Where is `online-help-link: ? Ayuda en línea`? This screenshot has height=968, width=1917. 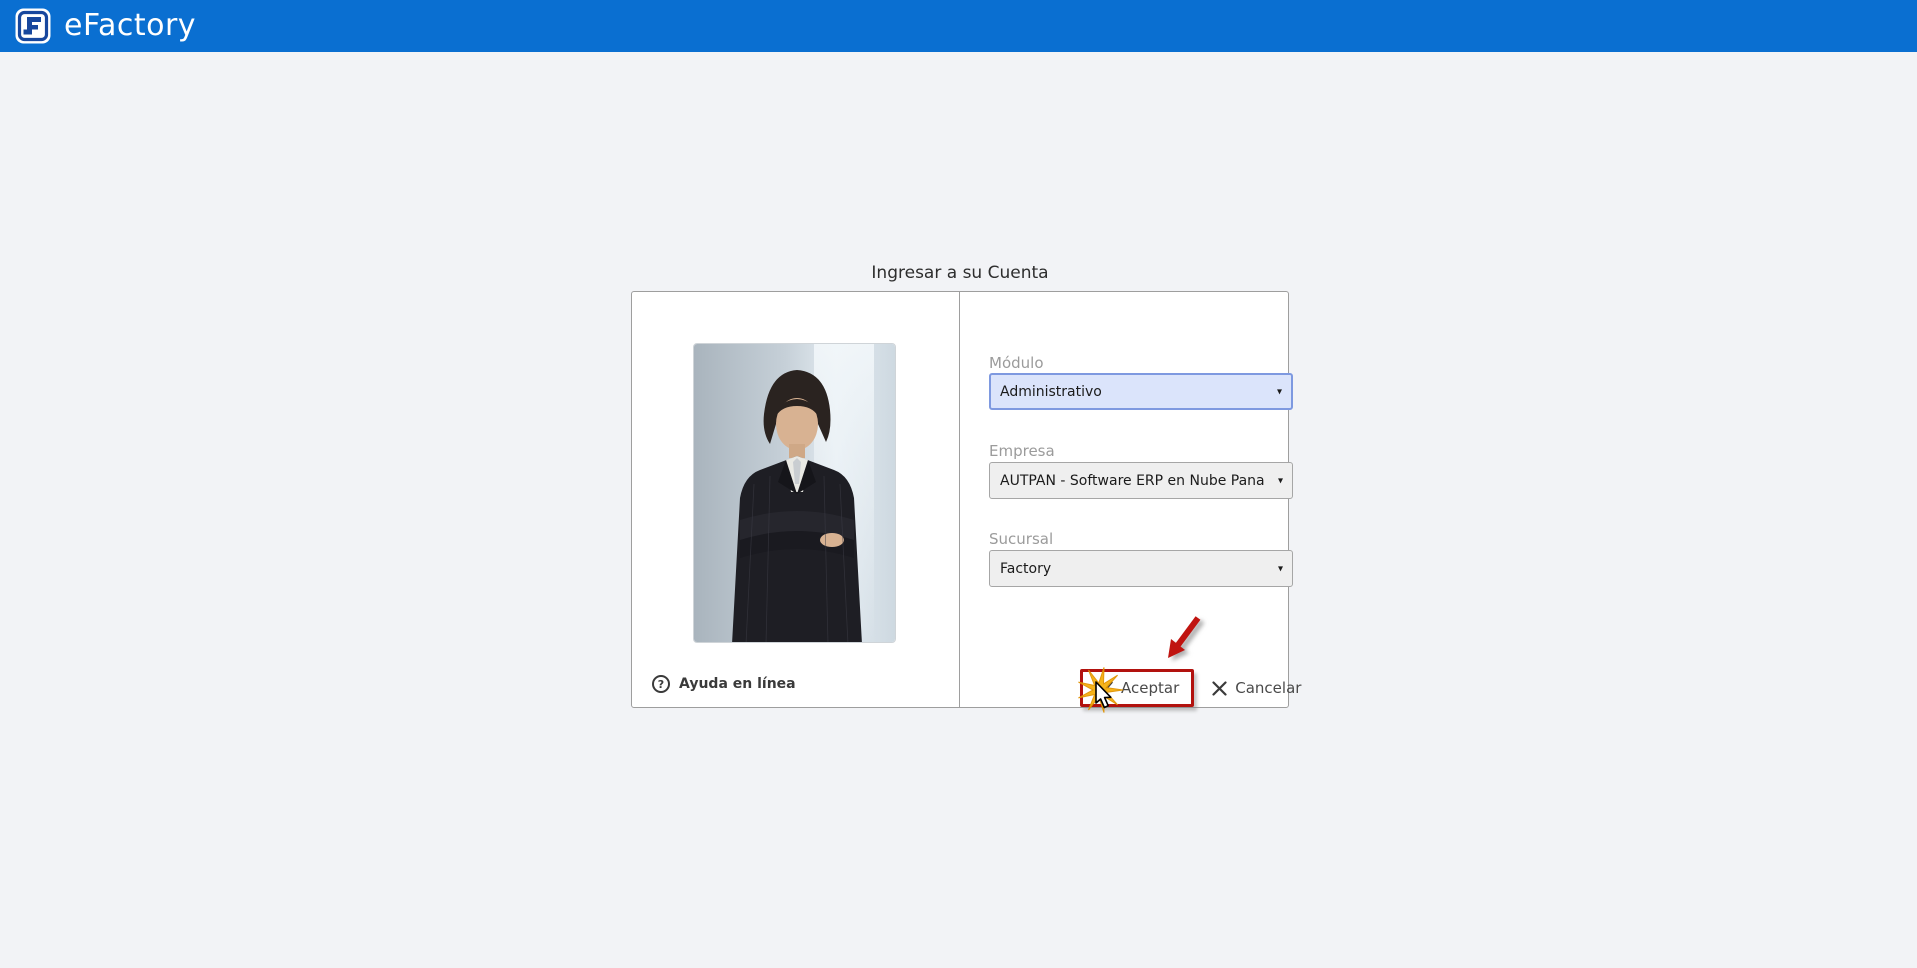 online-help-link: ? Ayuda en línea is located at coordinates (723, 684).